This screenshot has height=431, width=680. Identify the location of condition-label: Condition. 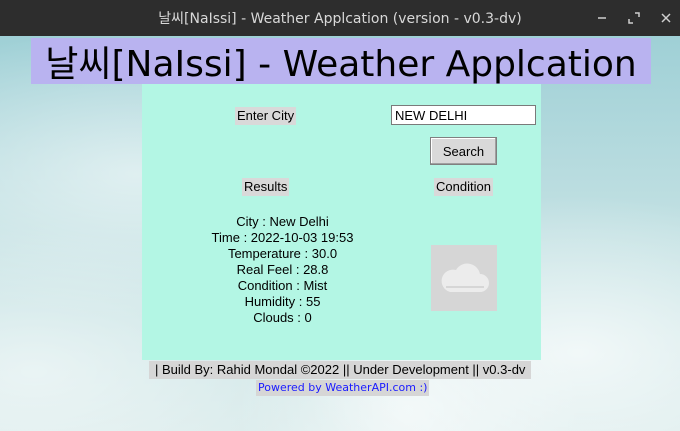
(463, 187).